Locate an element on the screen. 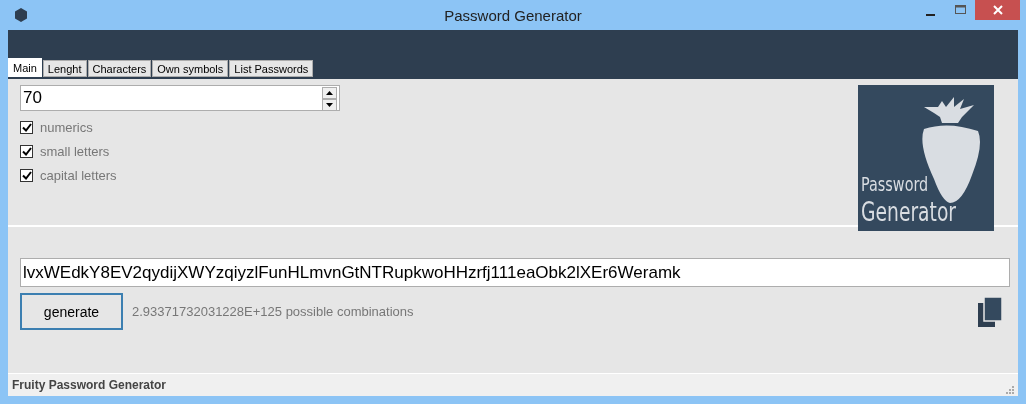 Image resolution: width=1026 pixels, height=404 pixels. up-arrow-icon is located at coordinates (329, 93).